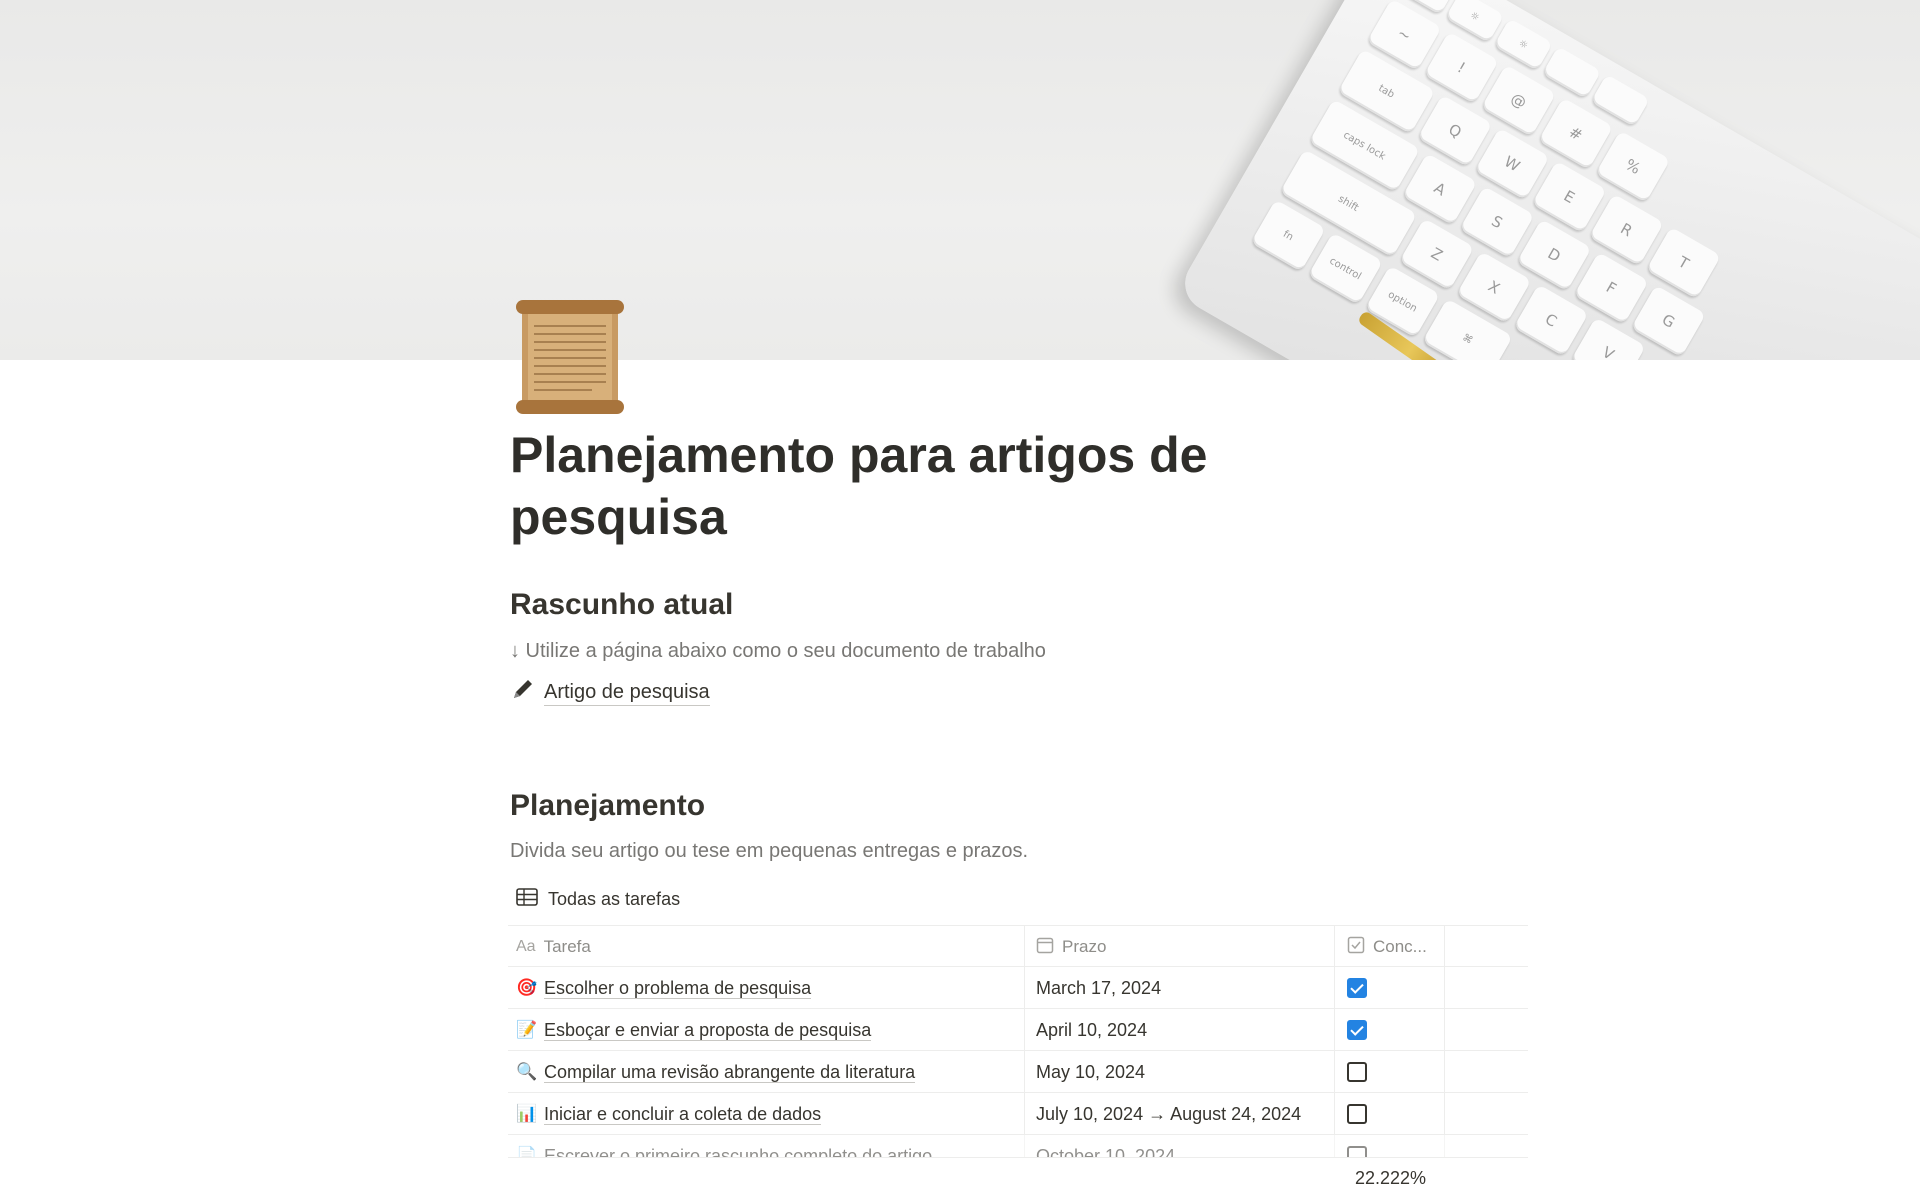  What do you see at coordinates (1486, 947) in the screenshot?
I see `column-header-empty` at bounding box center [1486, 947].